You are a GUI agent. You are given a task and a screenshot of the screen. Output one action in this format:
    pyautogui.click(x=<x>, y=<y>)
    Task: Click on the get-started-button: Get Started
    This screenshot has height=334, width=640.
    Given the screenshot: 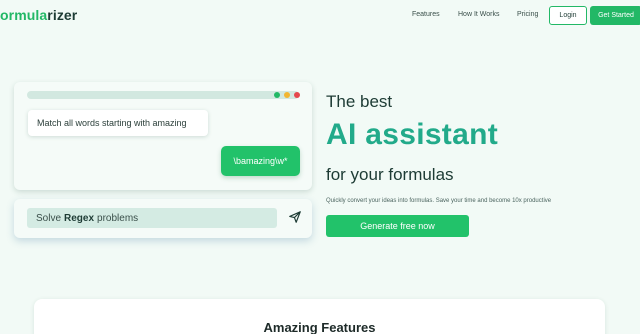 What is the action you would take?
    pyautogui.click(x=615, y=15)
    